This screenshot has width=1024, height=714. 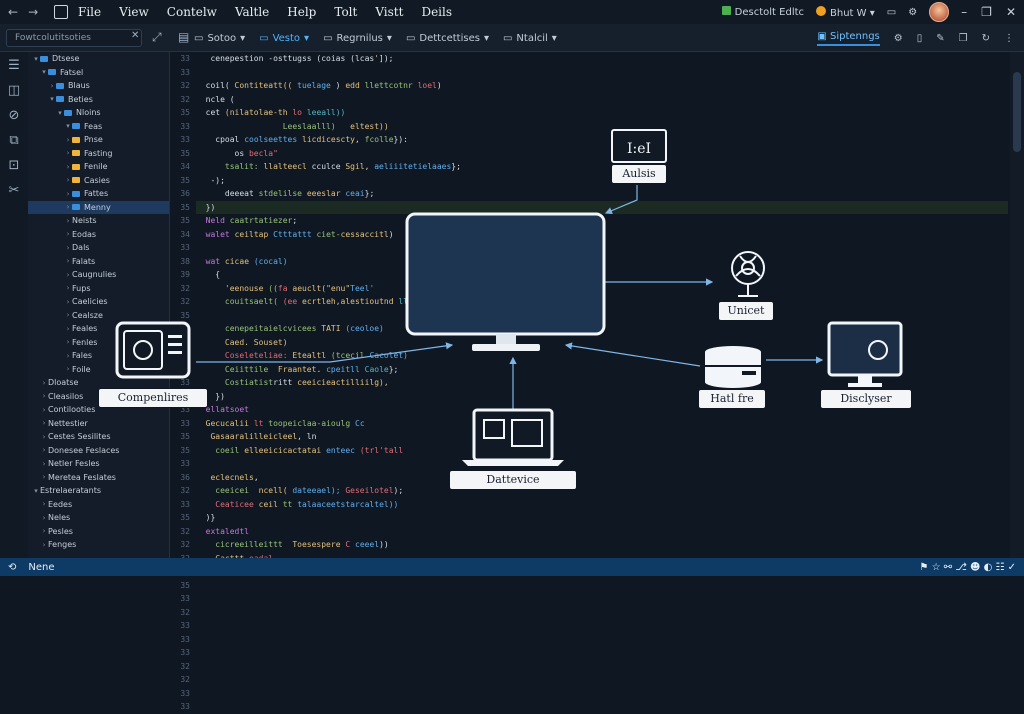 I want to click on laptop-icon, so click(x=513, y=437).